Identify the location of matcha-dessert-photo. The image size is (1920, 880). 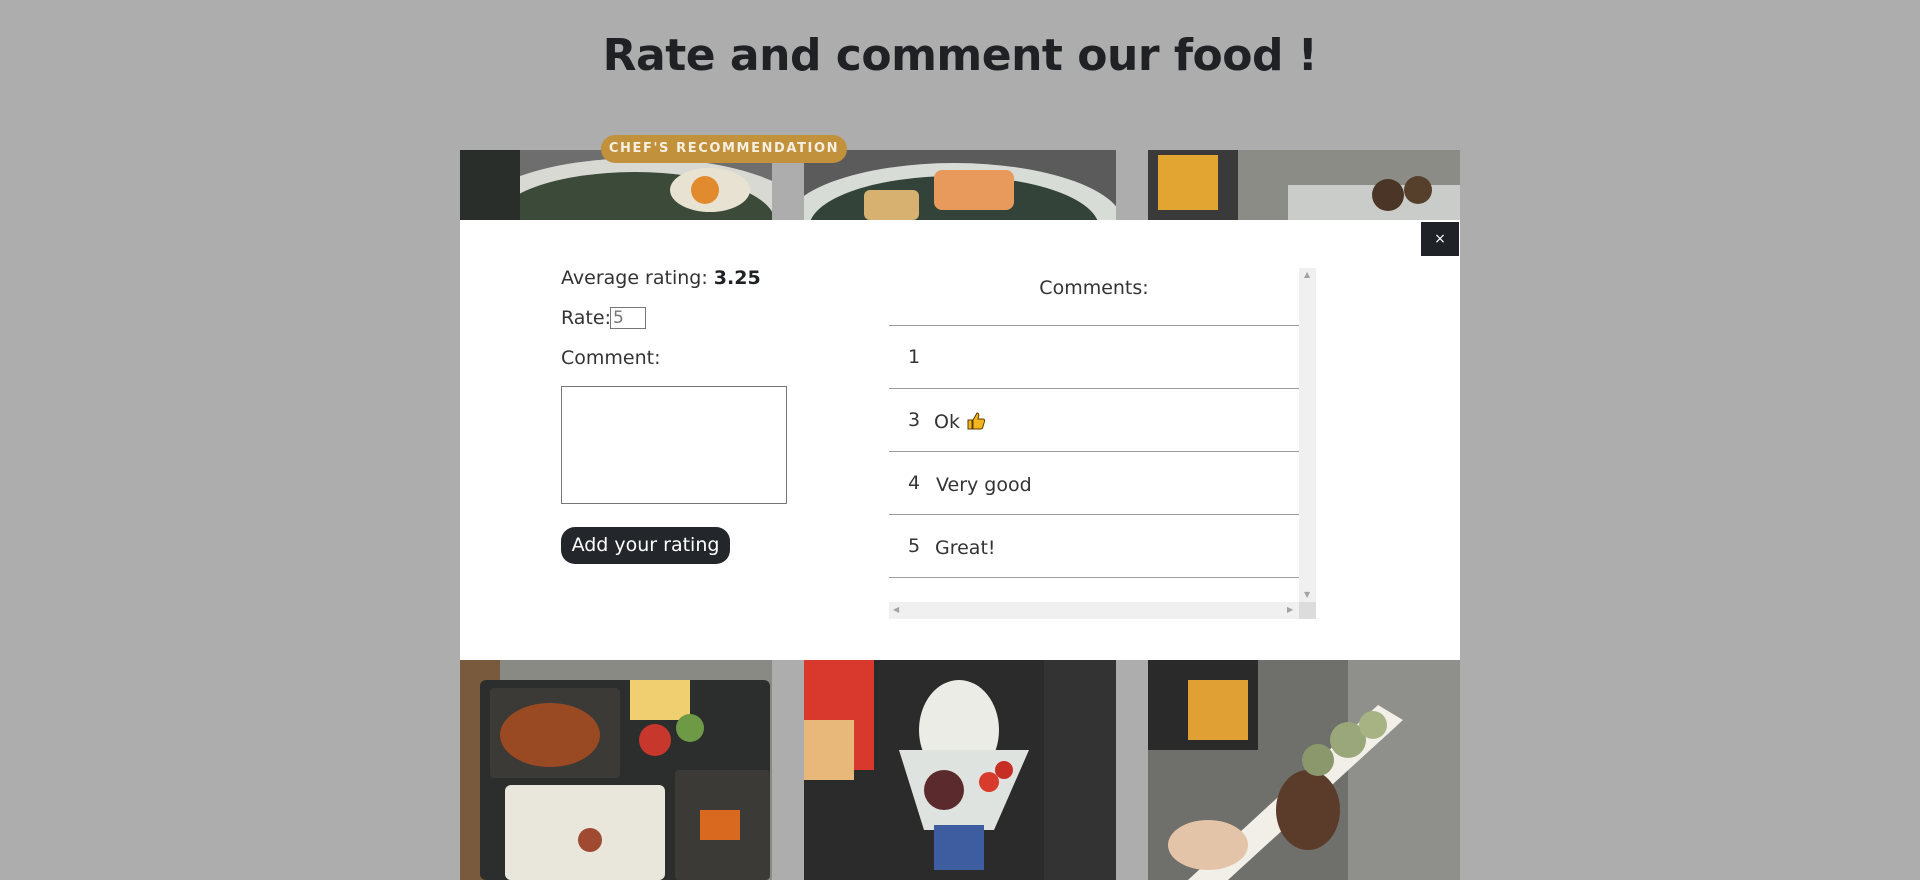
(1304, 770).